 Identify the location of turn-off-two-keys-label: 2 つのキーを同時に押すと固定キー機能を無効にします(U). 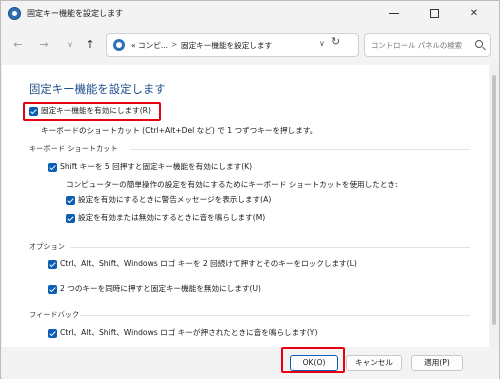
(160, 288).